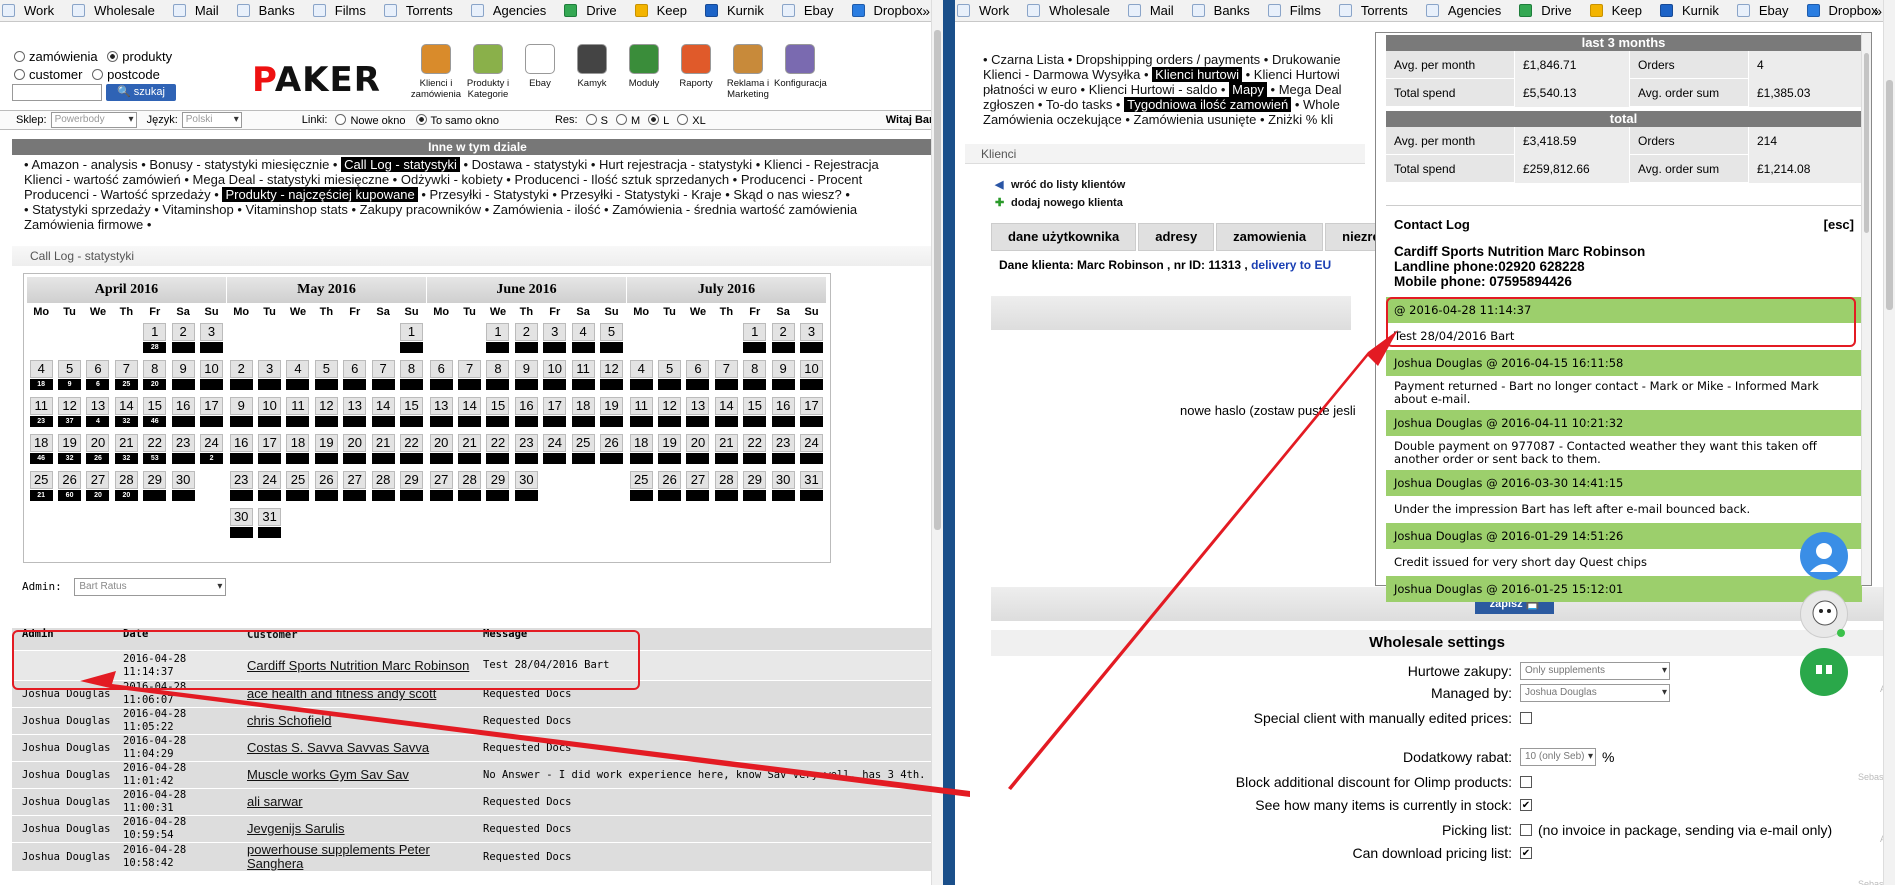  What do you see at coordinates (1176, 237) in the screenshot?
I see `tab-adresy: adresy` at bounding box center [1176, 237].